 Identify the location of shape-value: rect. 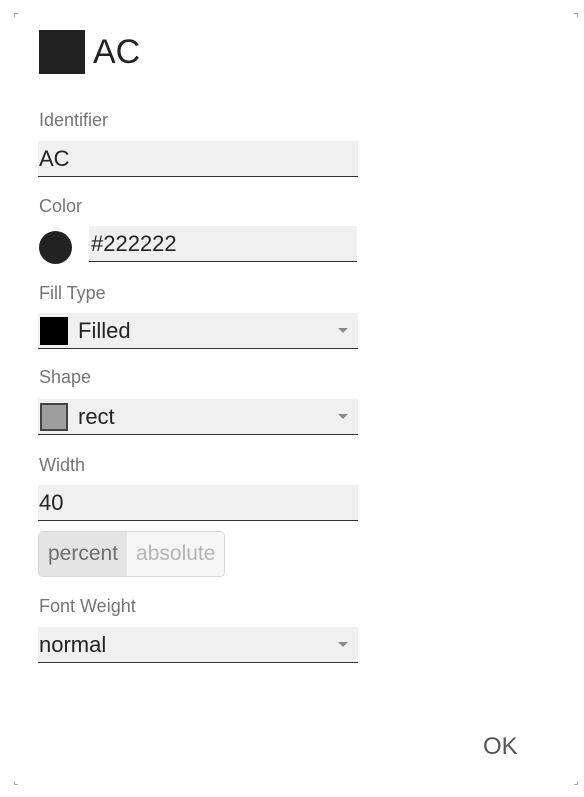
(96, 416).